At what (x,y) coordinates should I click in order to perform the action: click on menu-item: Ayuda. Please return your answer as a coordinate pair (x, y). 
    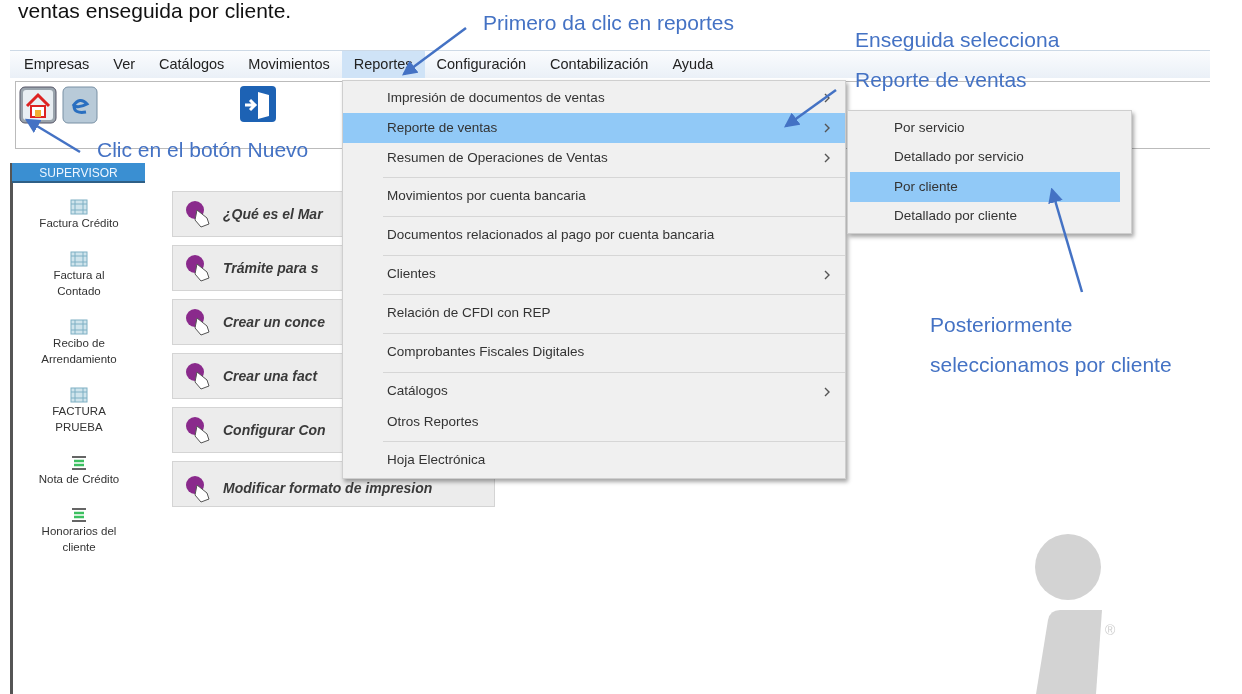
    Looking at the image, I should click on (693, 64).